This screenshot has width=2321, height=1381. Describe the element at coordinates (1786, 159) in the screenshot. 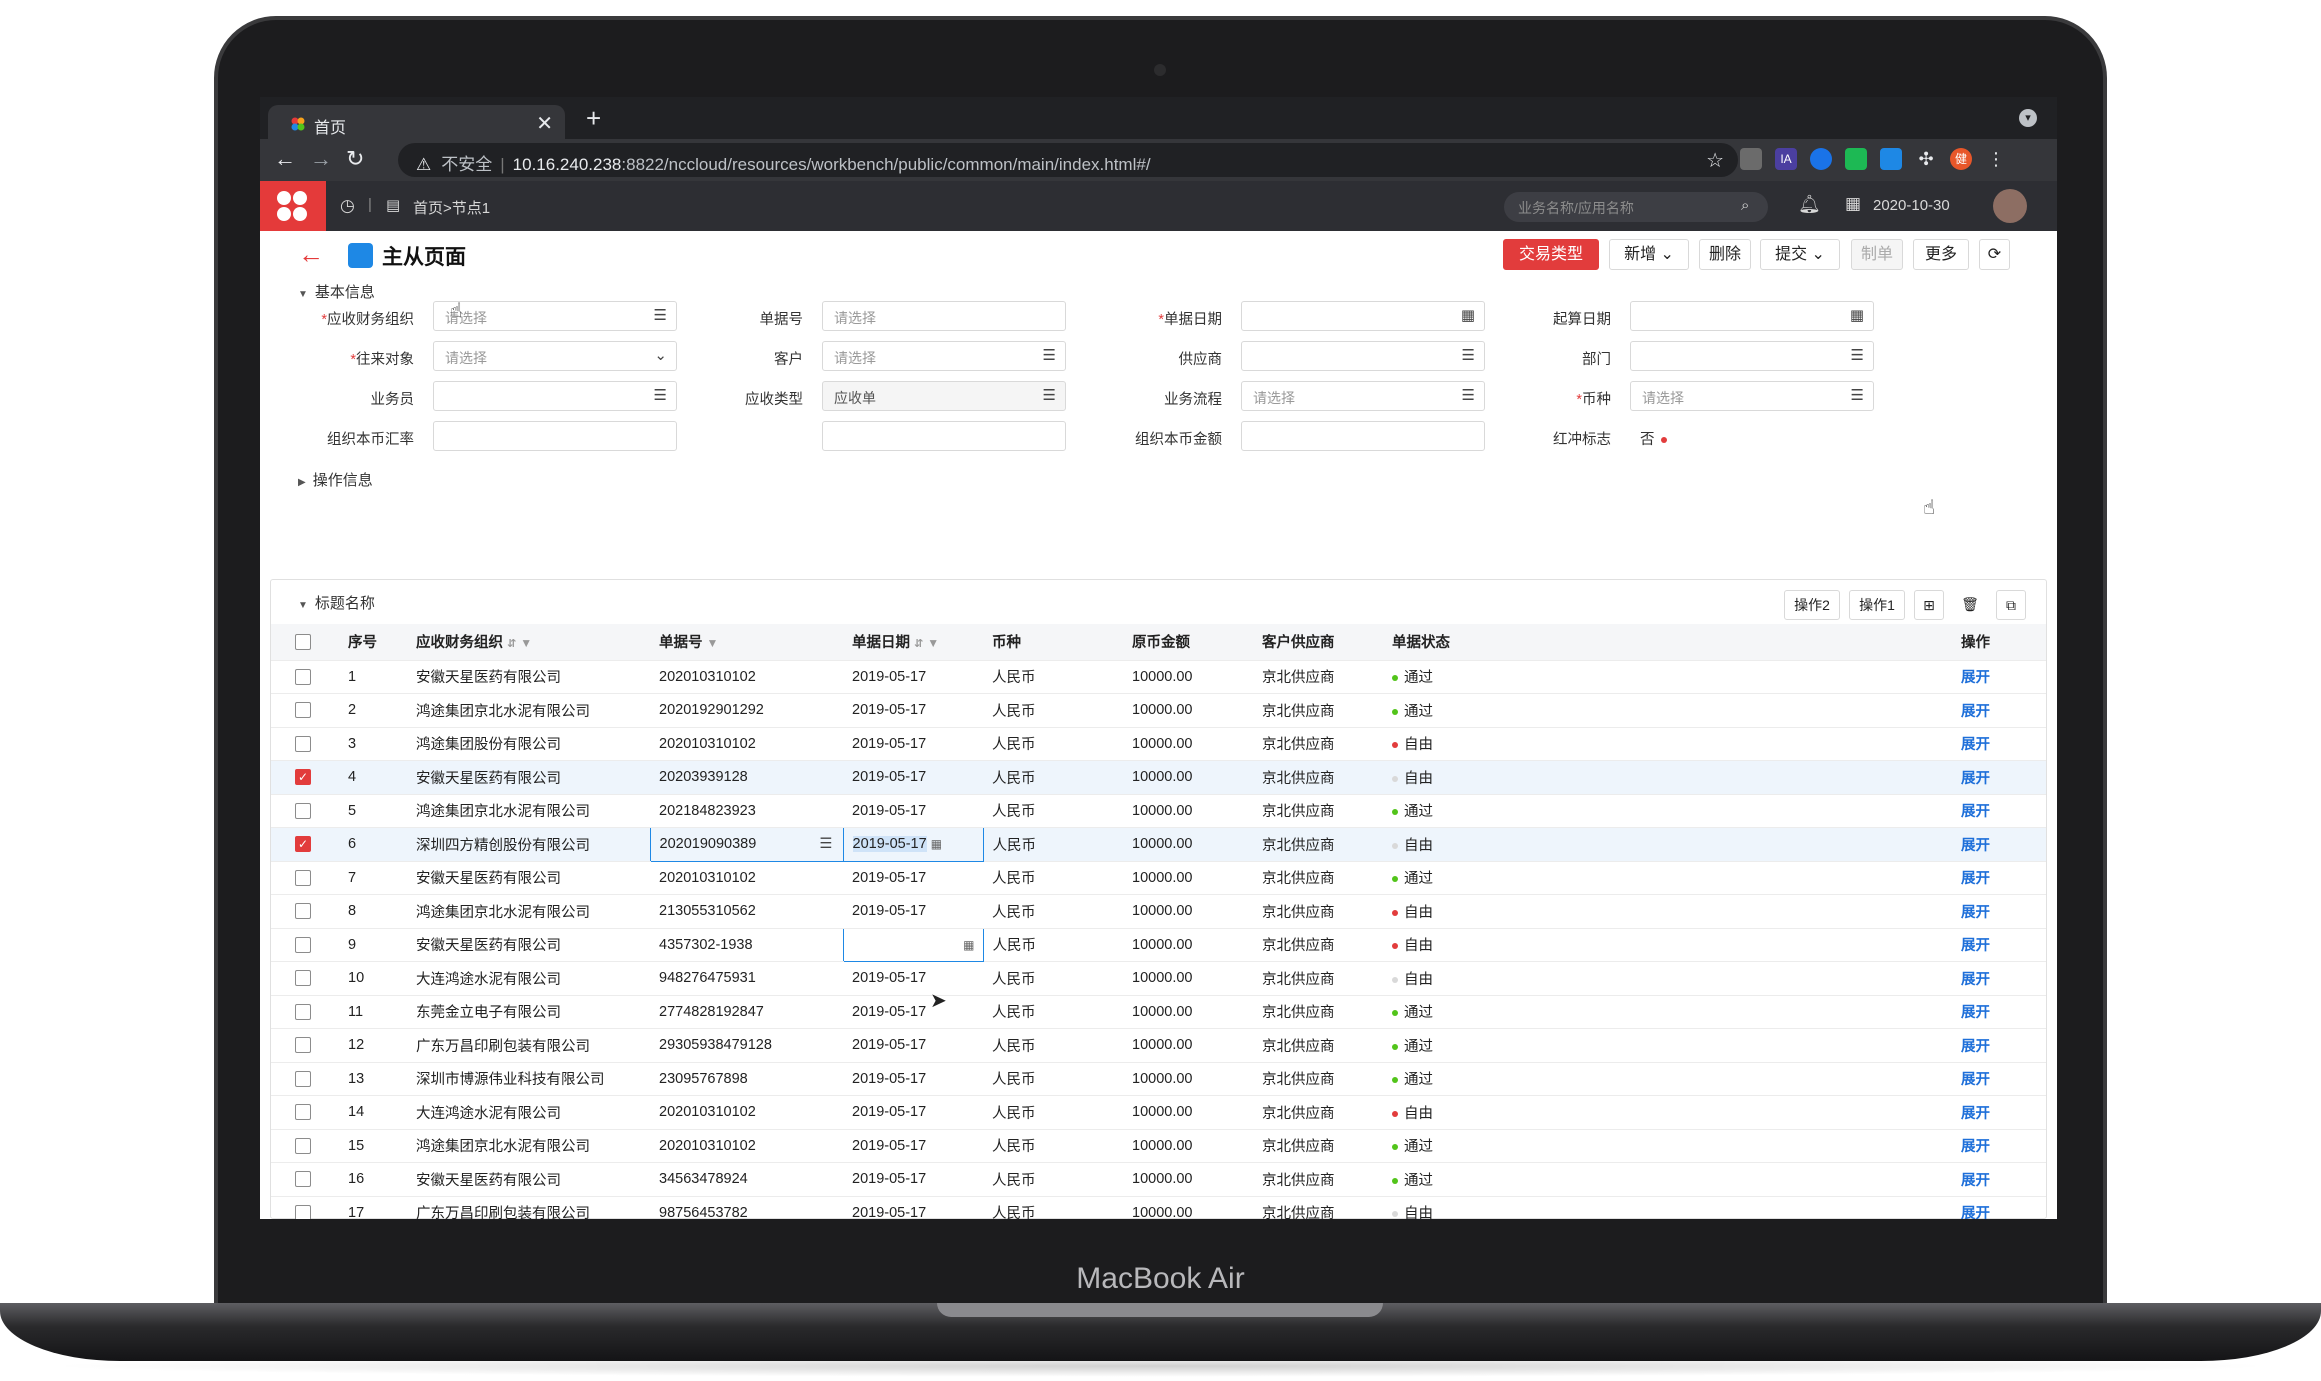

I see `extension-ia-icon: IA` at that location.